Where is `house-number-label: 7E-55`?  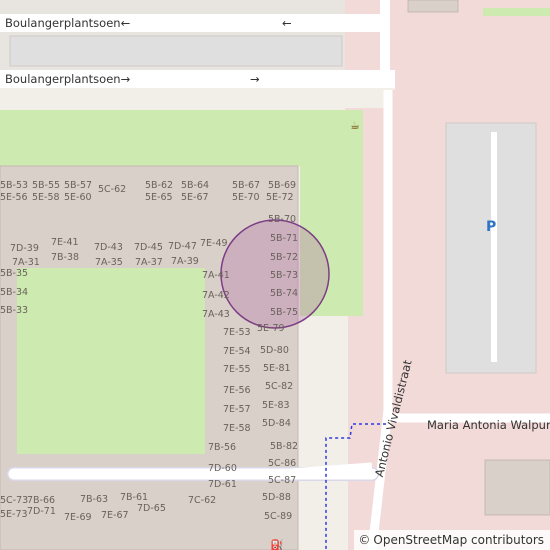 house-number-label: 7E-55 is located at coordinates (237, 369).